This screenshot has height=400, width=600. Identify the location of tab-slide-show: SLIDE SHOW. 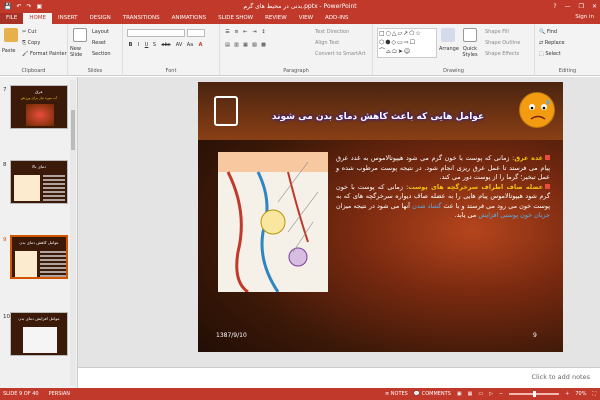
(235, 18).